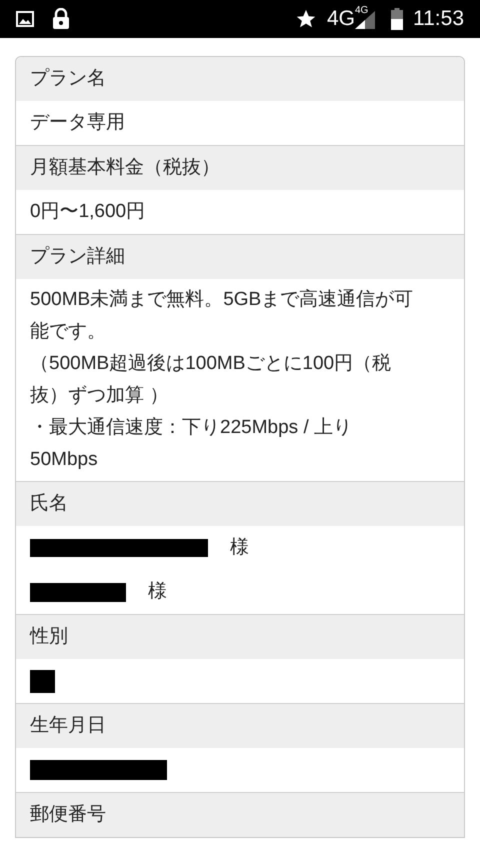 Image resolution: width=480 pixels, height=854 pixels. What do you see at coordinates (305, 19) in the screenshot?
I see `star-icon` at bounding box center [305, 19].